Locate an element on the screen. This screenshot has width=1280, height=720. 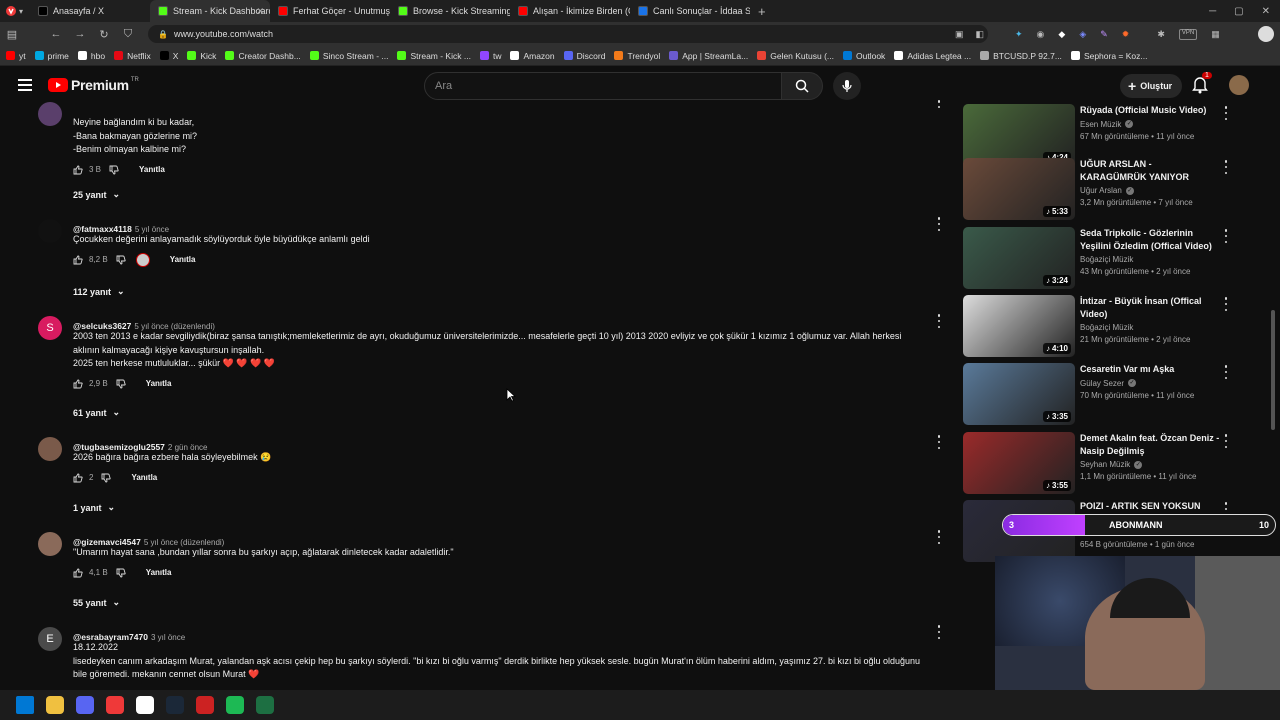
app-icon is located at coordinates (205, 705).